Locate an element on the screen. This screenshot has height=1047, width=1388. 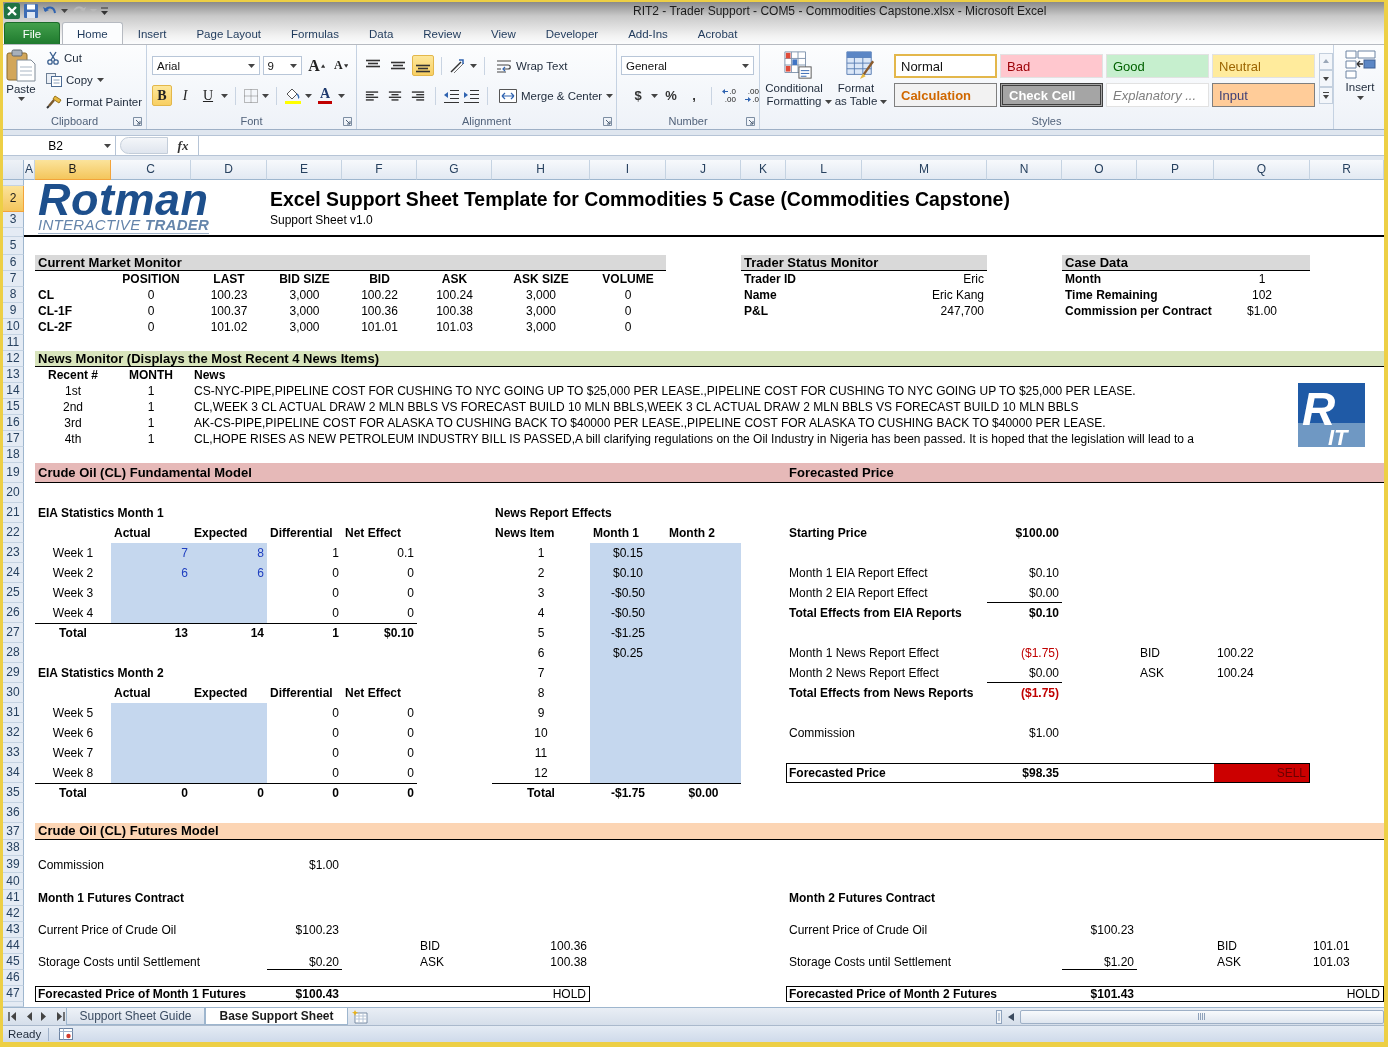
column-header: Q is located at coordinates (1262, 170).